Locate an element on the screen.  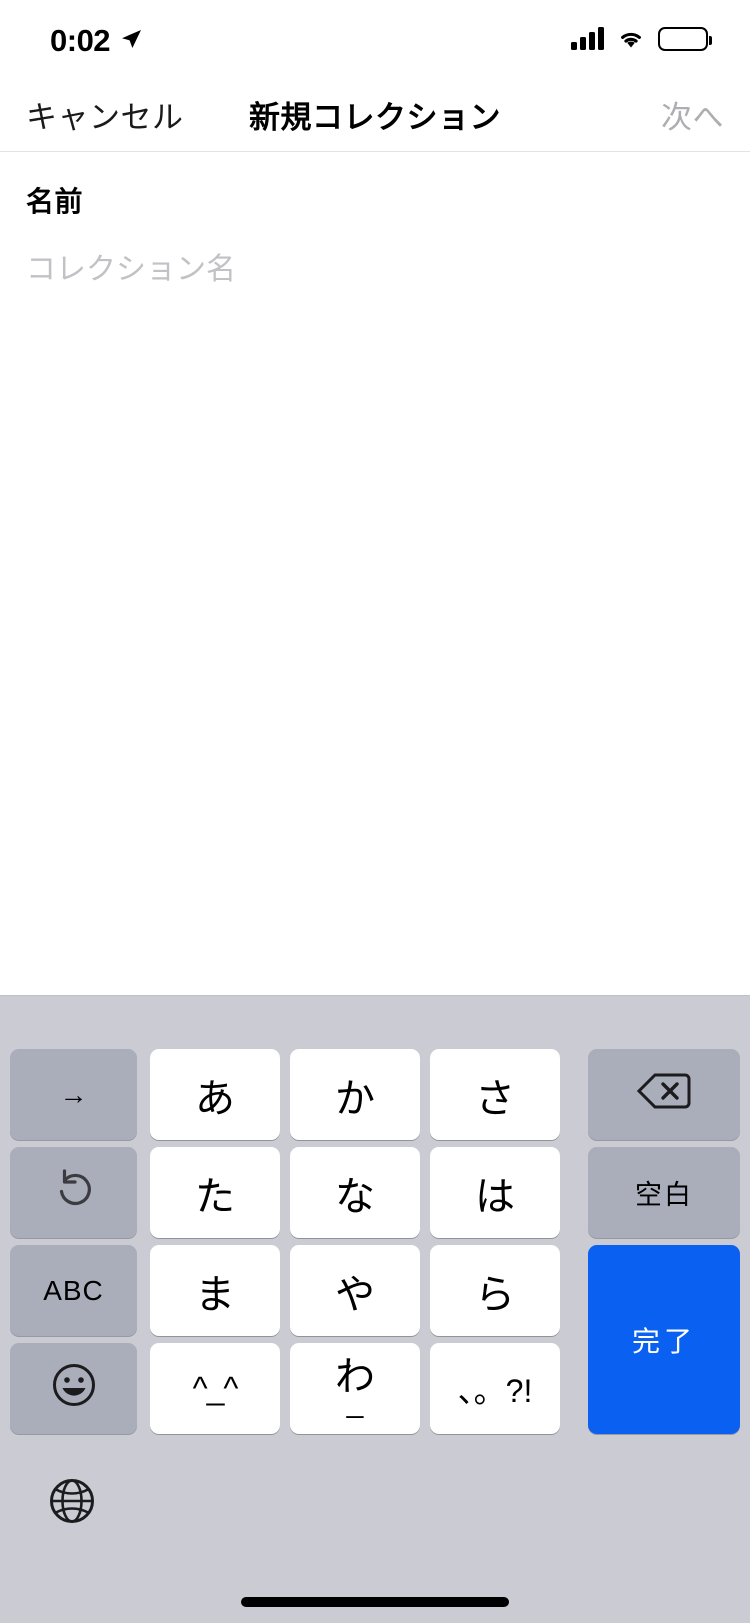
delete-key is located at coordinates (664, 1094).